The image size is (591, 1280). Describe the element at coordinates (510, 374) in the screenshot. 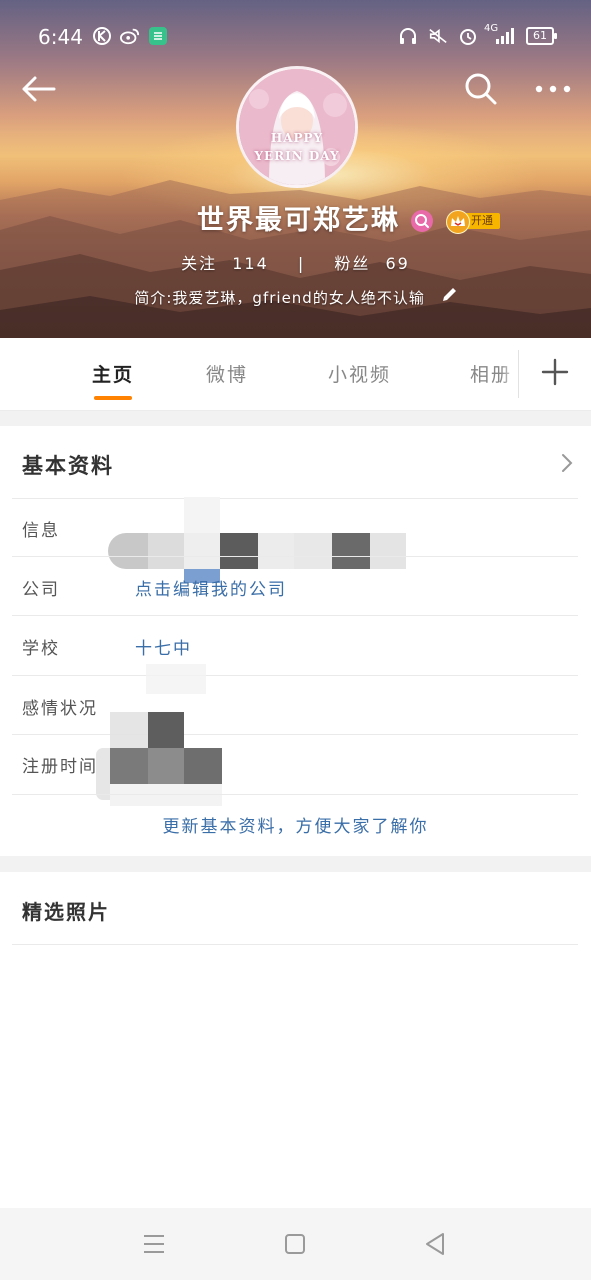

I see `tab-fade` at that location.